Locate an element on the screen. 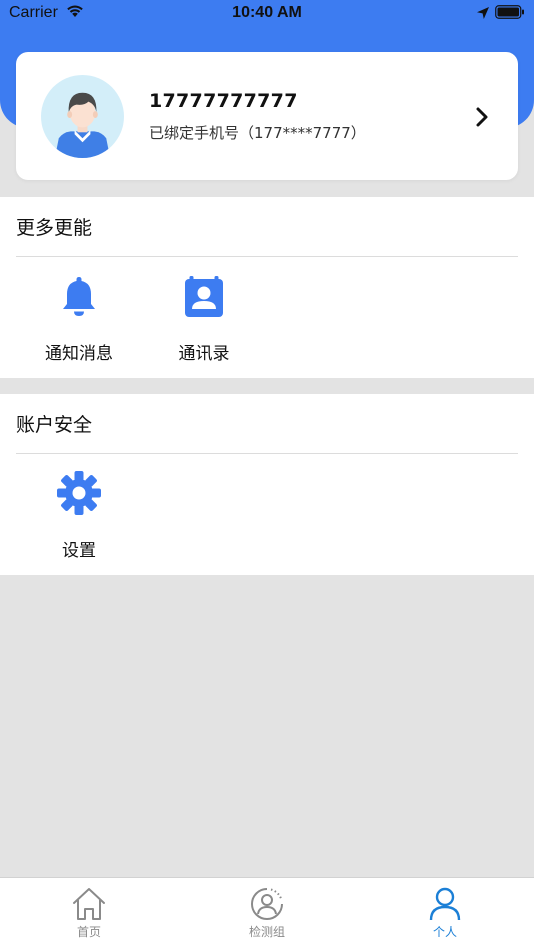  home-icon is located at coordinates (89, 904).